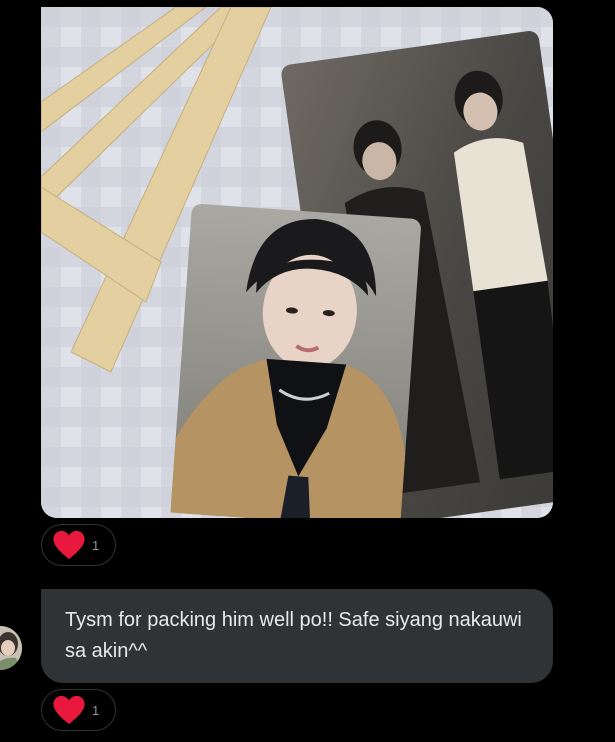 The width and height of the screenshot is (615, 742). I want to click on avatar, so click(11, 648).